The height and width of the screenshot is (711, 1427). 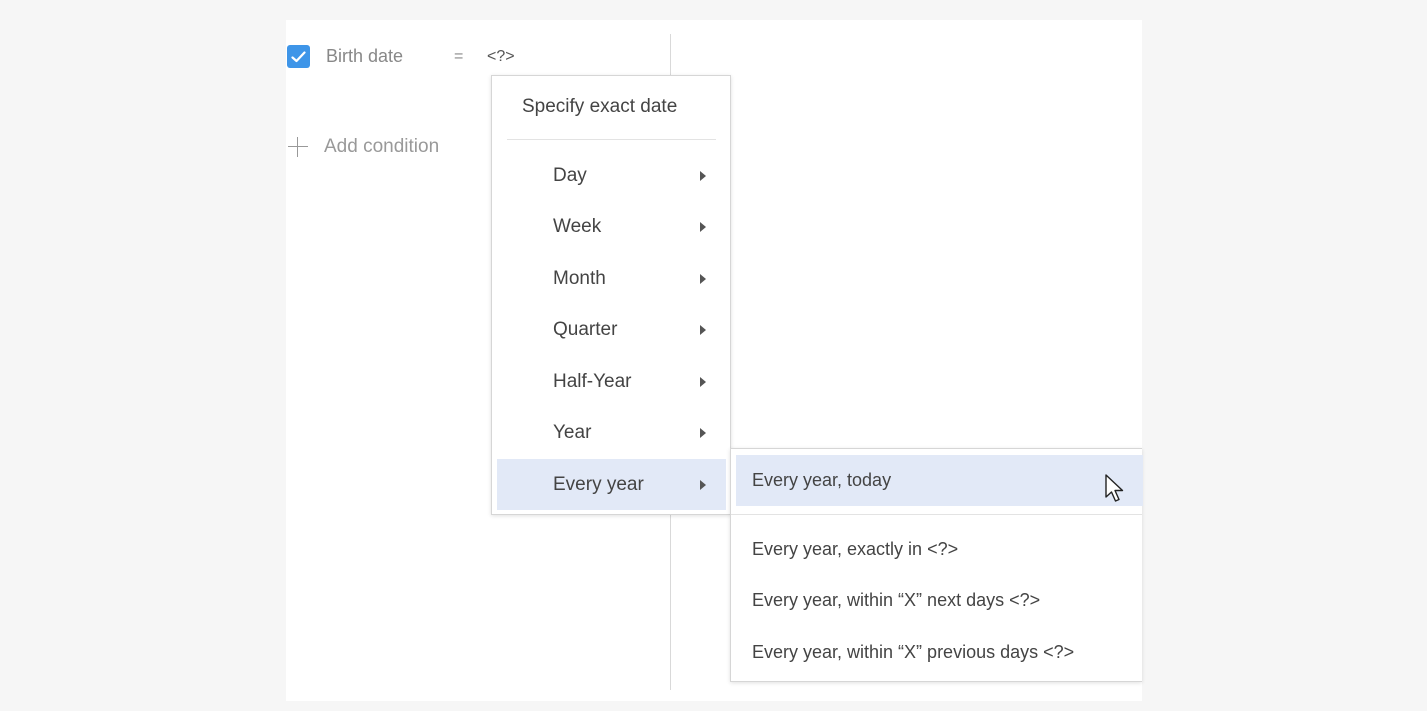 What do you see at coordinates (579, 278) in the screenshot?
I see `menu-item-label: Month` at bounding box center [579, 278].